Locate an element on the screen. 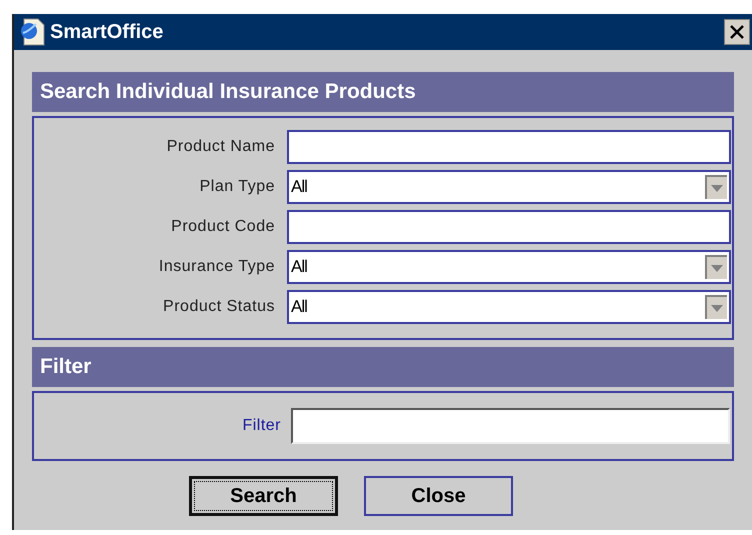  window-title: SmartOffice is located at coordinates (107, 32).